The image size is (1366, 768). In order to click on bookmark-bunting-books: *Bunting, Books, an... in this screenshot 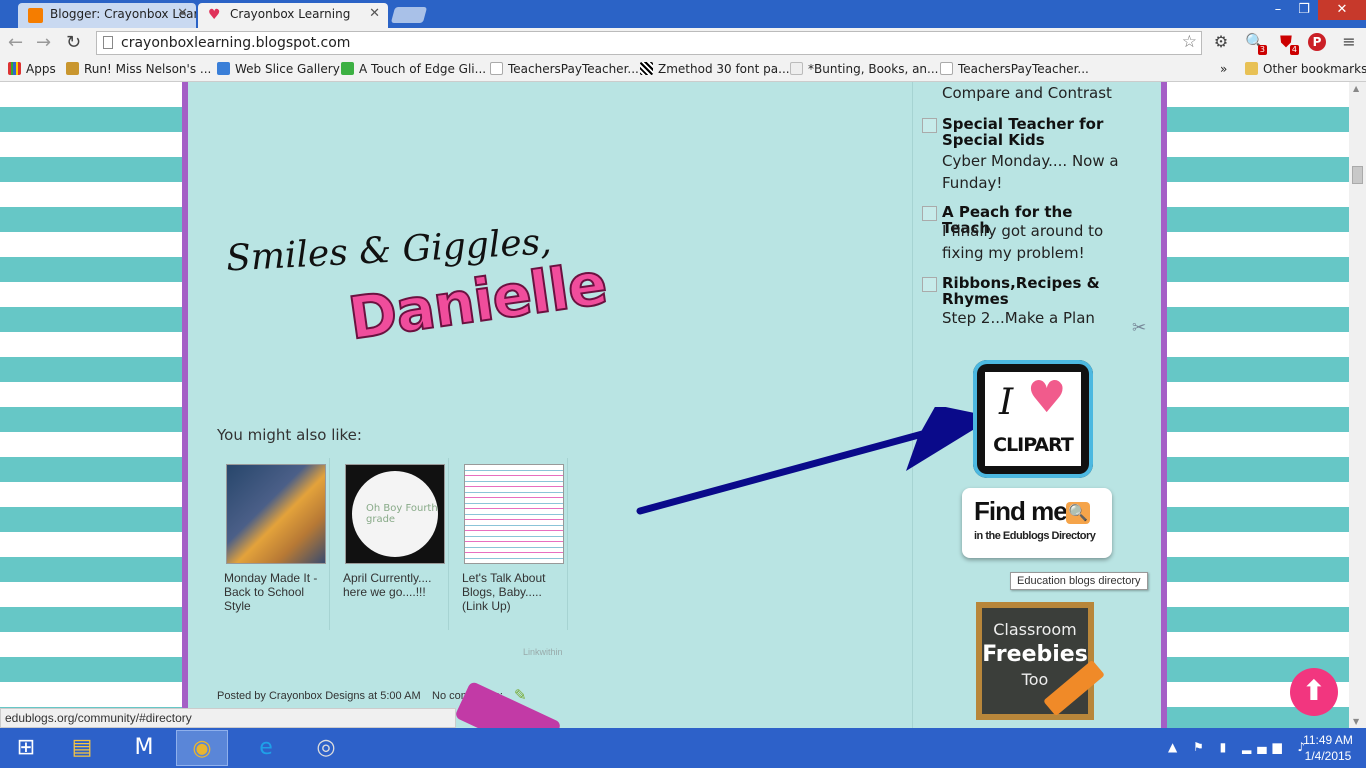, I will do `click(864, 69)`.